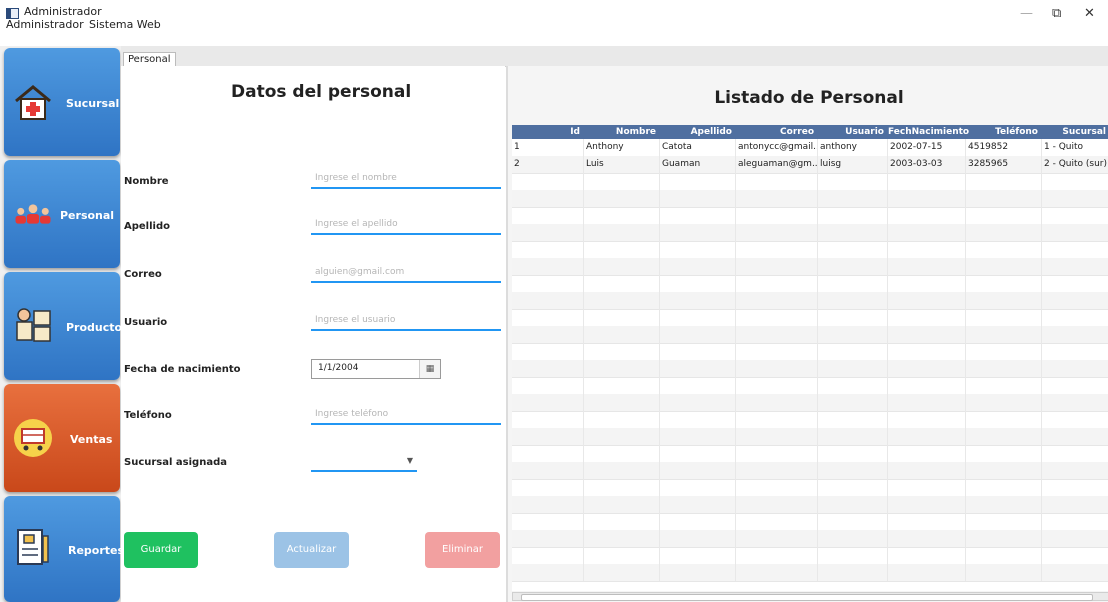 The height and width of the screenshot is (602, 1108). What do you see at coordinates (62, 214) in the screenshot?
I see `sidebar-item-personal: Personal` at bounding box center [62, 214].